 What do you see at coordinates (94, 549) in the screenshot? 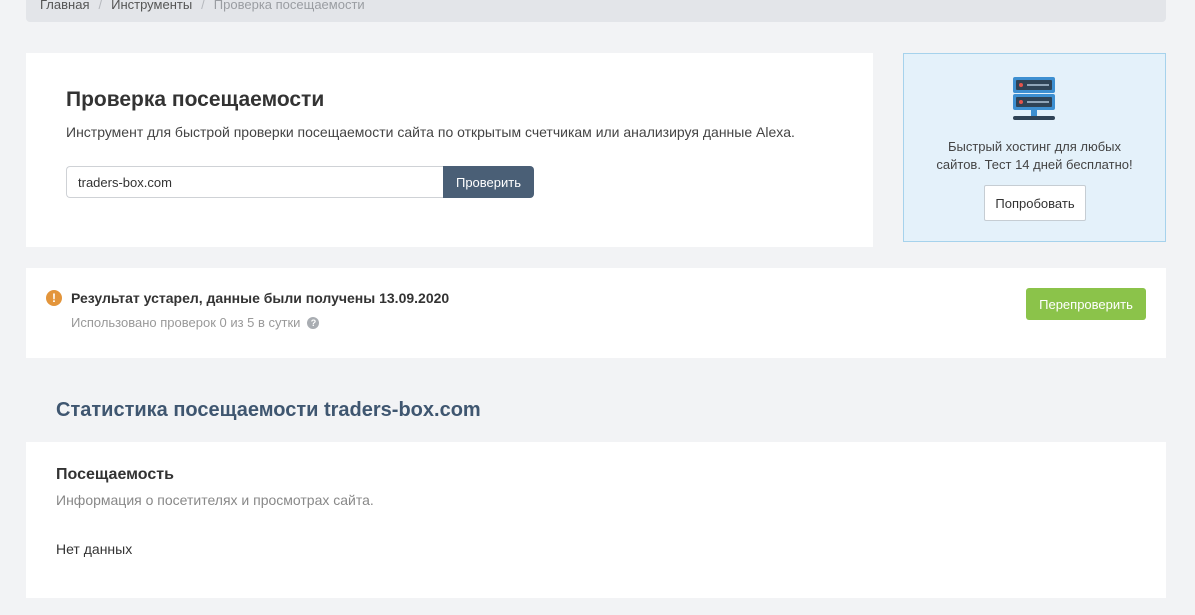
I see `no-data-text: Нет данных` at bounding box center [94, 549].